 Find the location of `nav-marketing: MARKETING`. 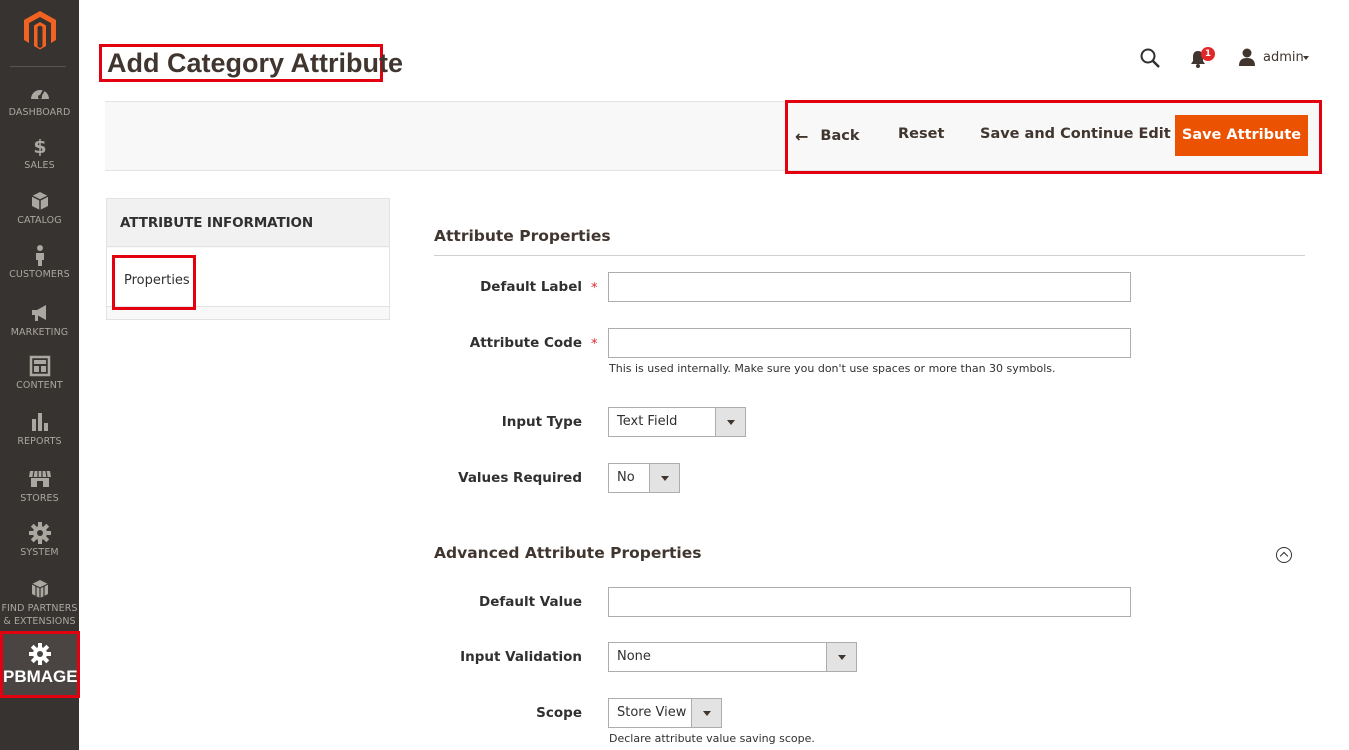

nav-marketing: MARKETING is located at coordinates (39, 320).